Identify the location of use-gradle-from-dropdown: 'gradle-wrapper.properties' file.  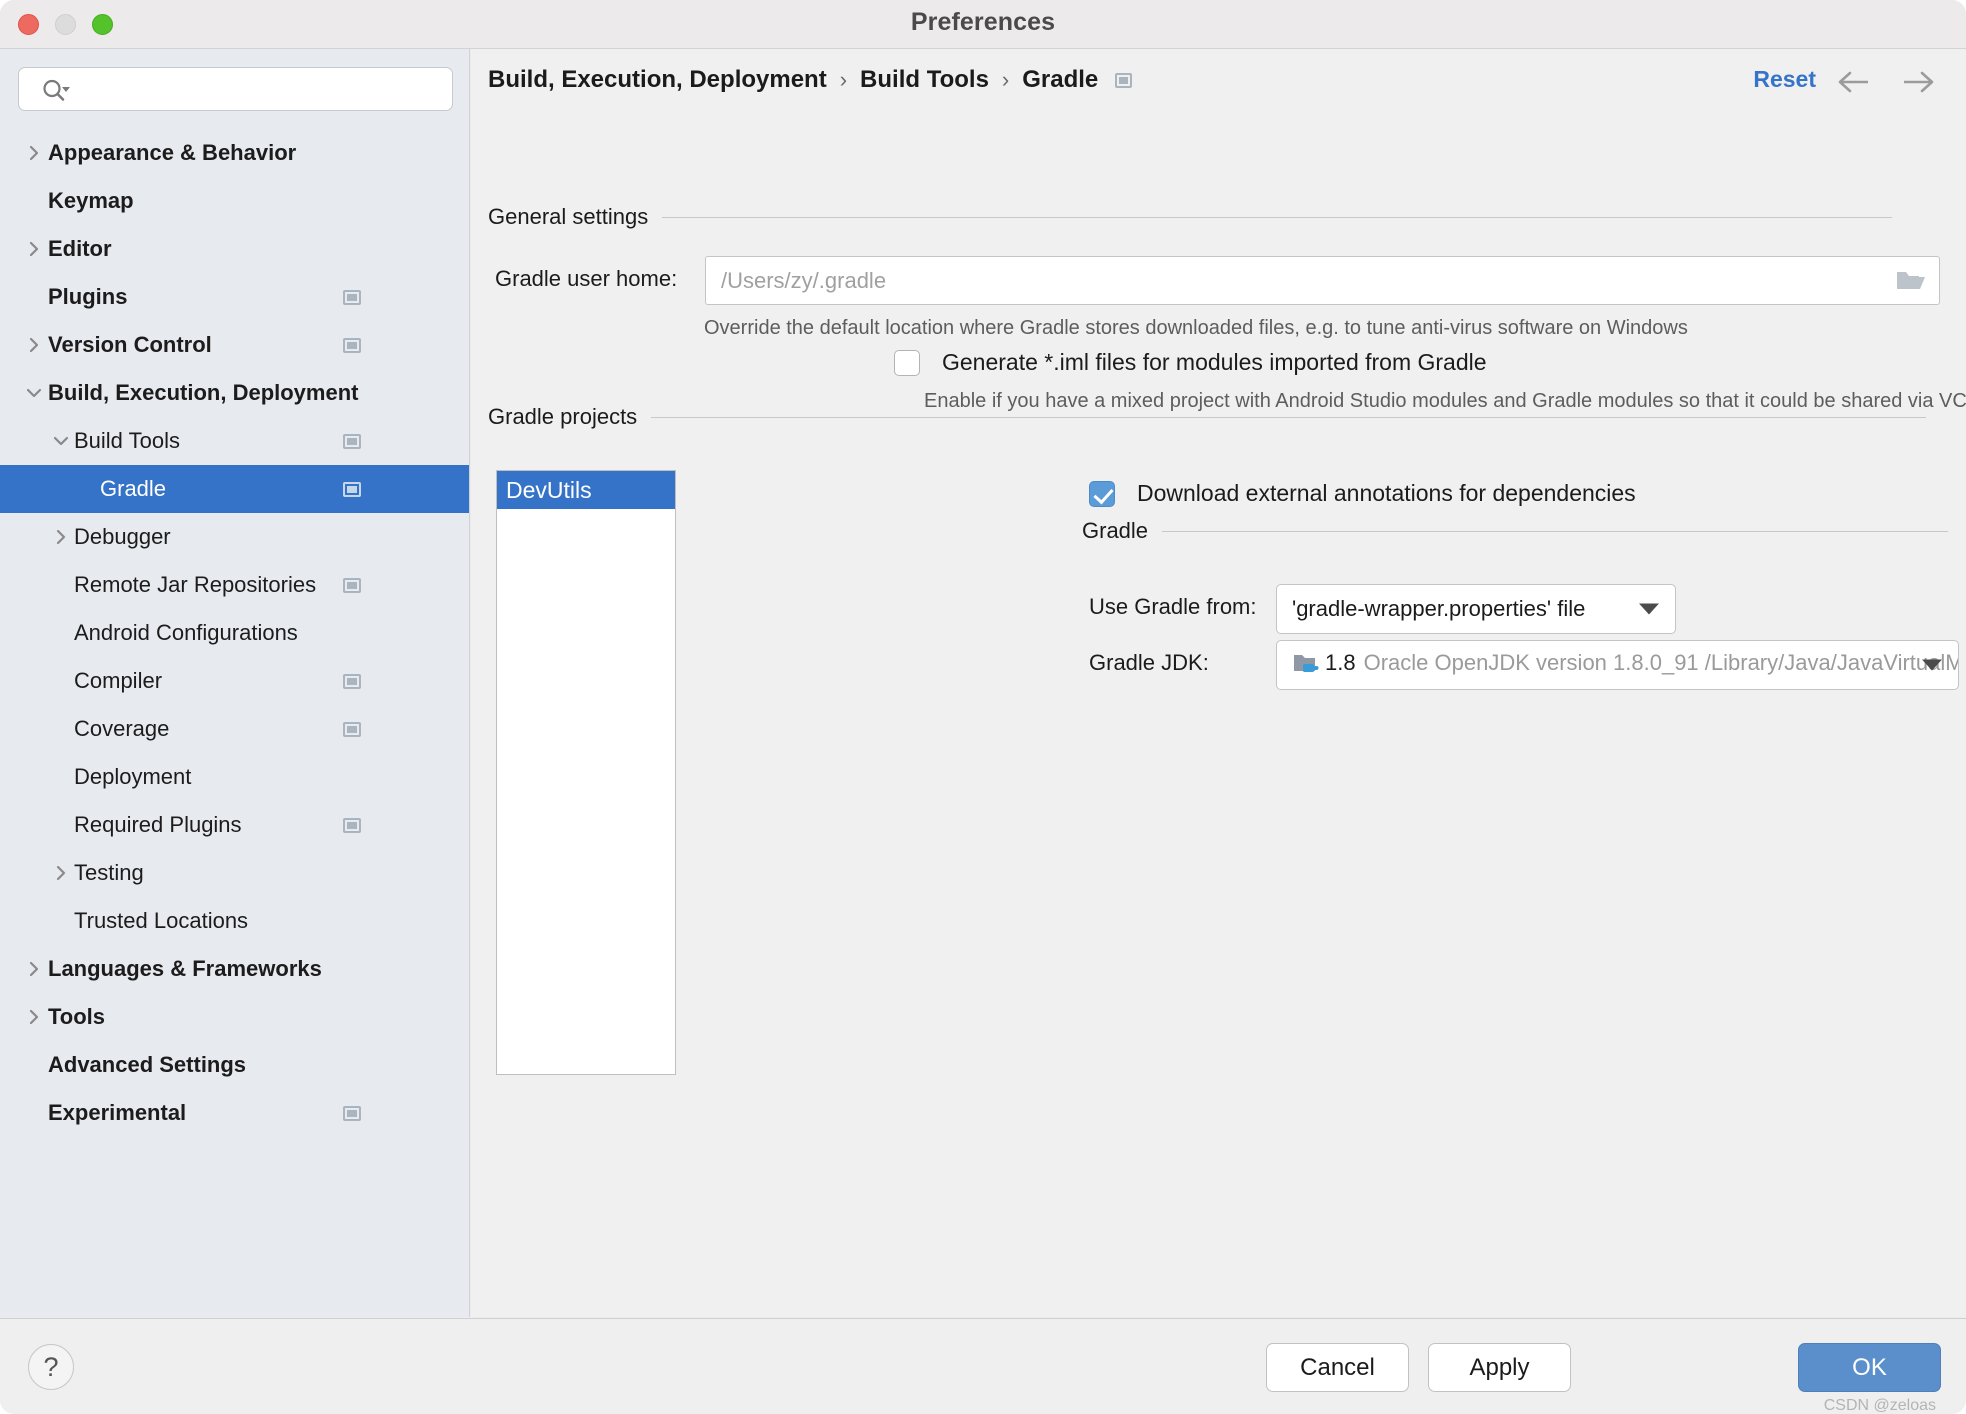
(1476, 609).